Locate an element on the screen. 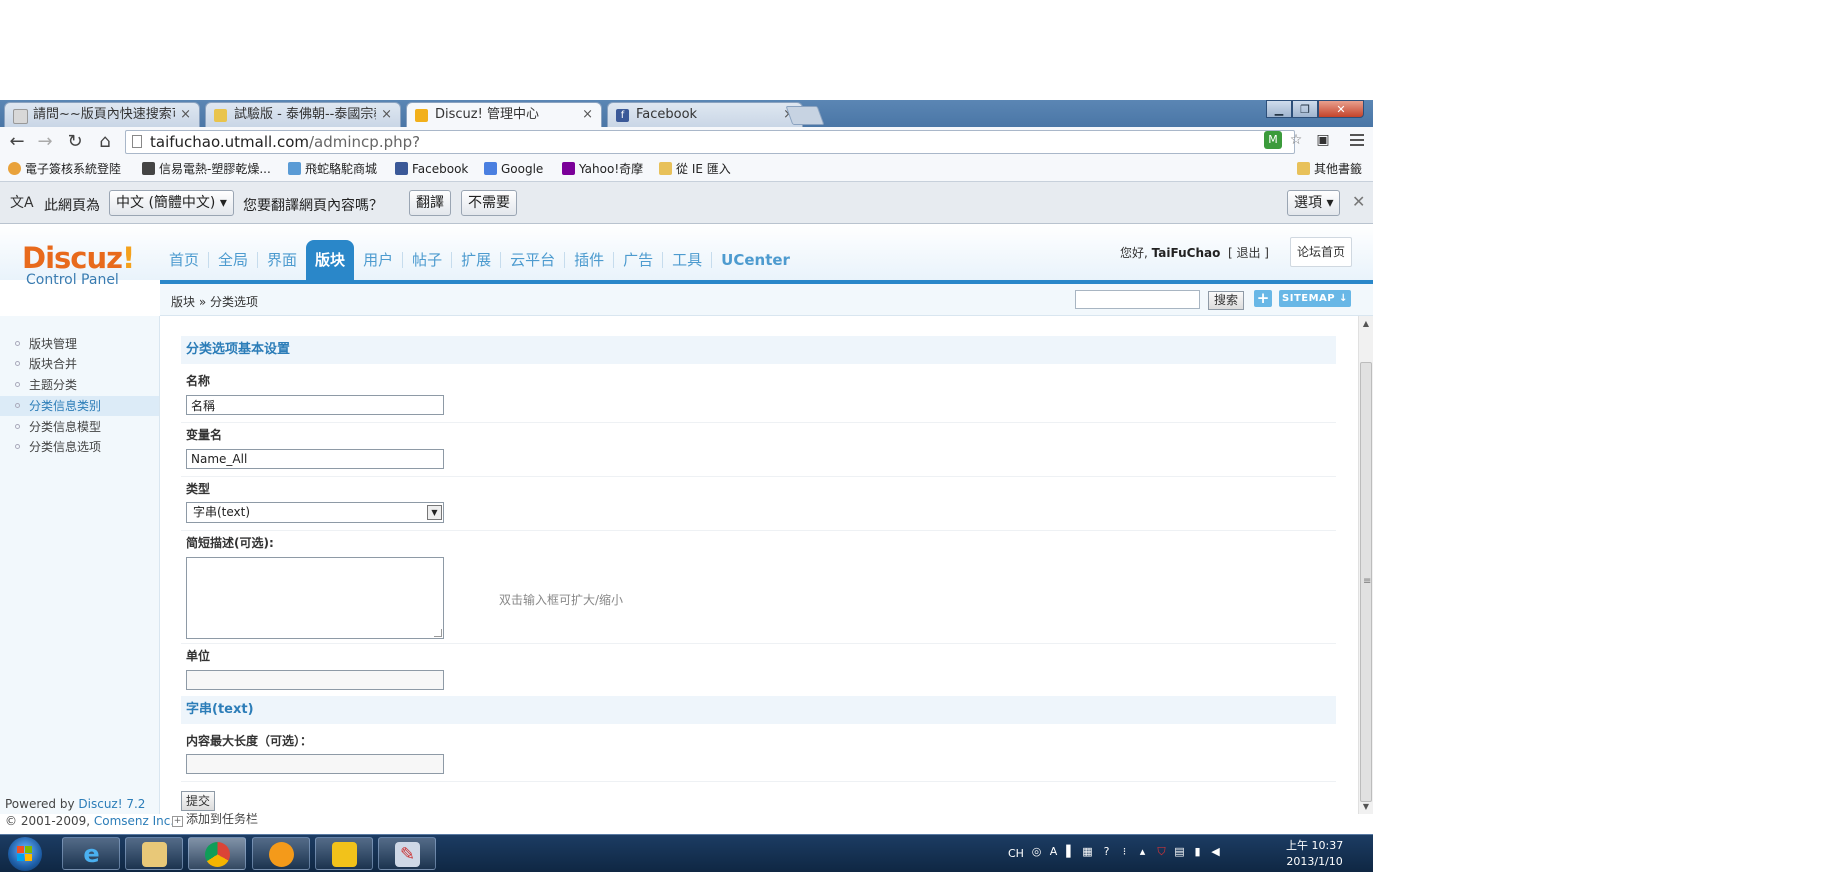 The image size is (1828, 893). nav-forums: 版块 is located at coordinates (330, 260).